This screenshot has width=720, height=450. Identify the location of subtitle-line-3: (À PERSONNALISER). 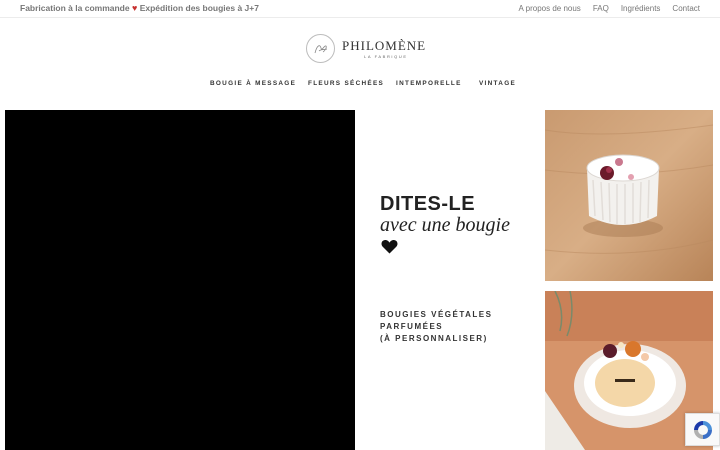
(434, 338).